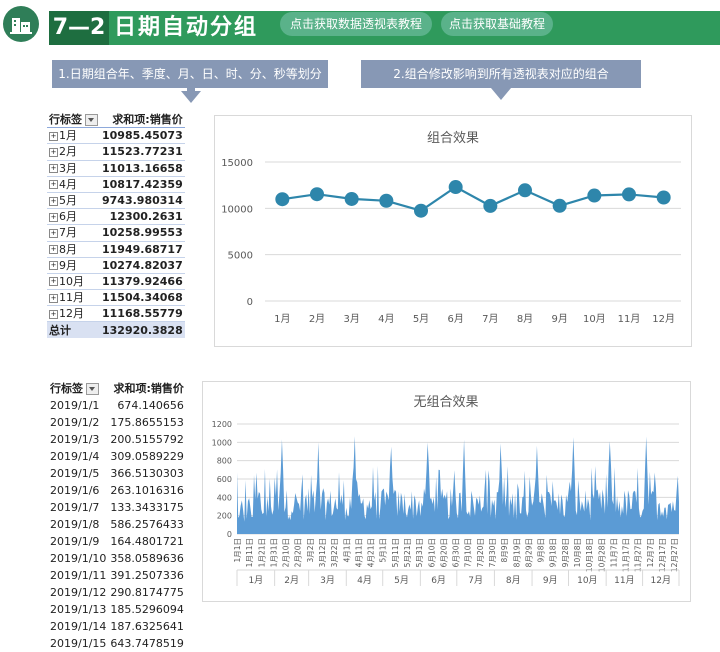 The width and height of the screenshot is (720, 652). Describe the element at coordinates (147, 592) in the screenshot. I see `pivot2-row-value: 290.8174775` at that location.